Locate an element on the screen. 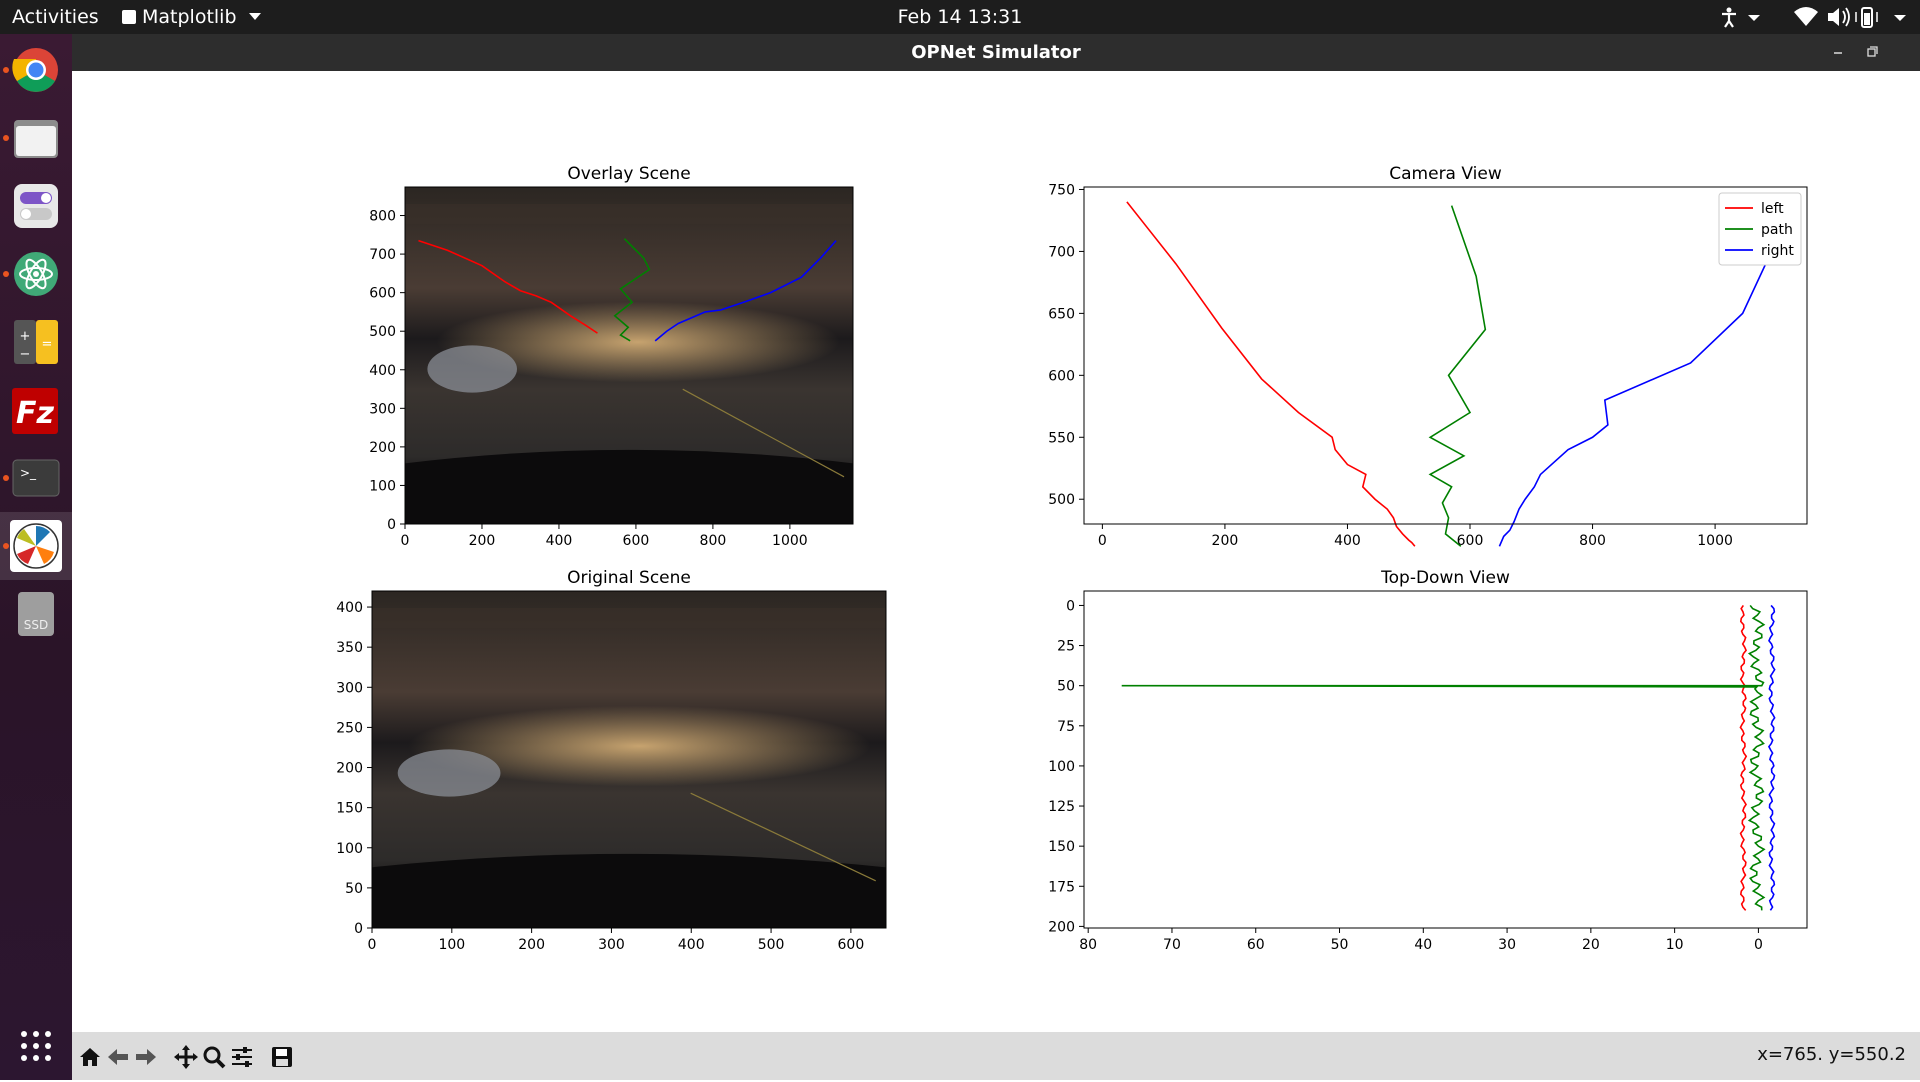  atom-icon is located at coordinates (36, 274).